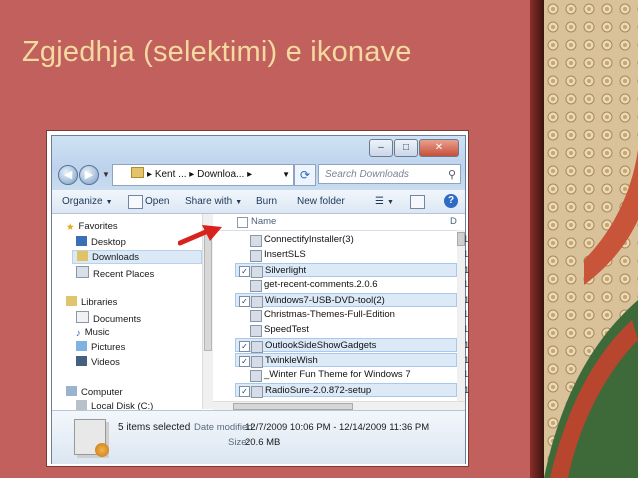 This screenshot has height=478, width=638. Describe the element at coordinates (451, 201) in the screenshot. I see `help-icon: ?` at that location.